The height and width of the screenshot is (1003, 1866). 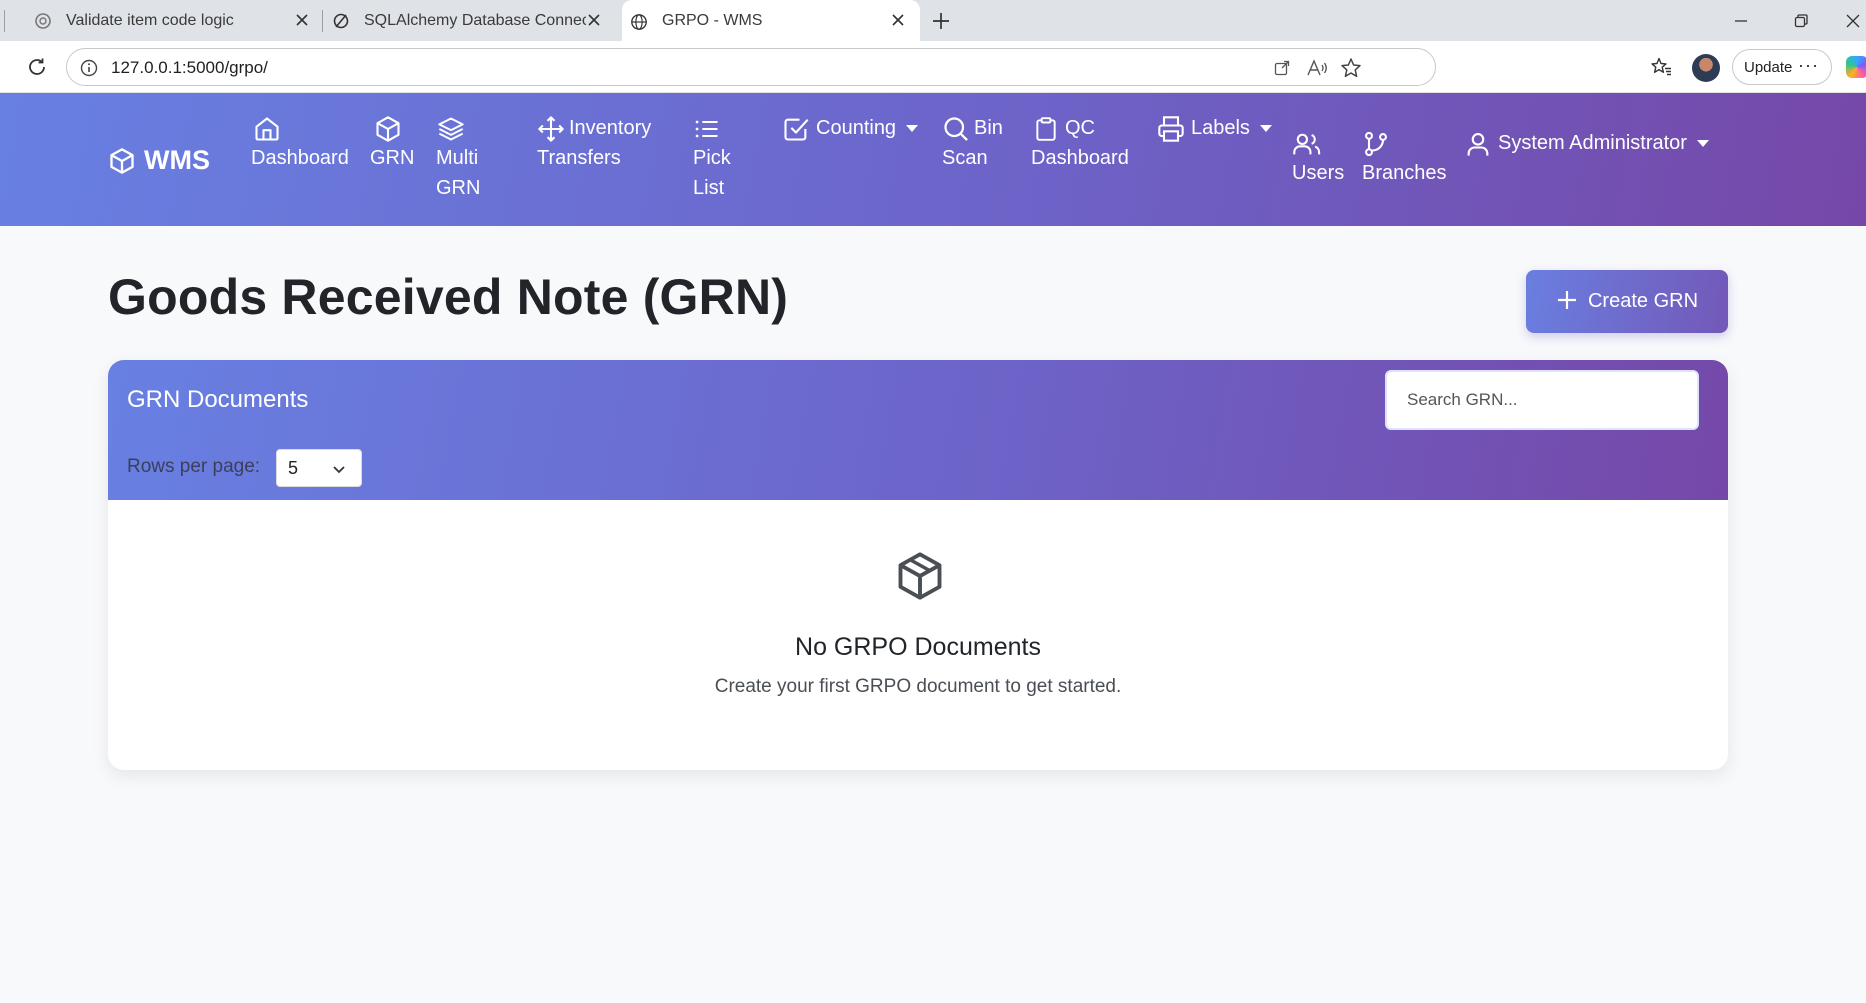 I want to click on nav-label: QC, so click(x=1080, y=128).